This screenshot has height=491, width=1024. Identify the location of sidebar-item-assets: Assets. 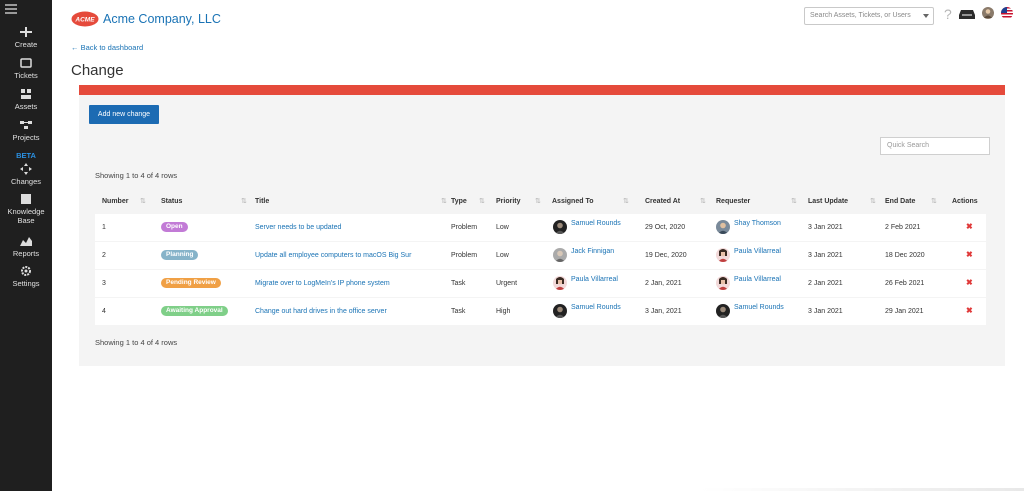
(26, 99).